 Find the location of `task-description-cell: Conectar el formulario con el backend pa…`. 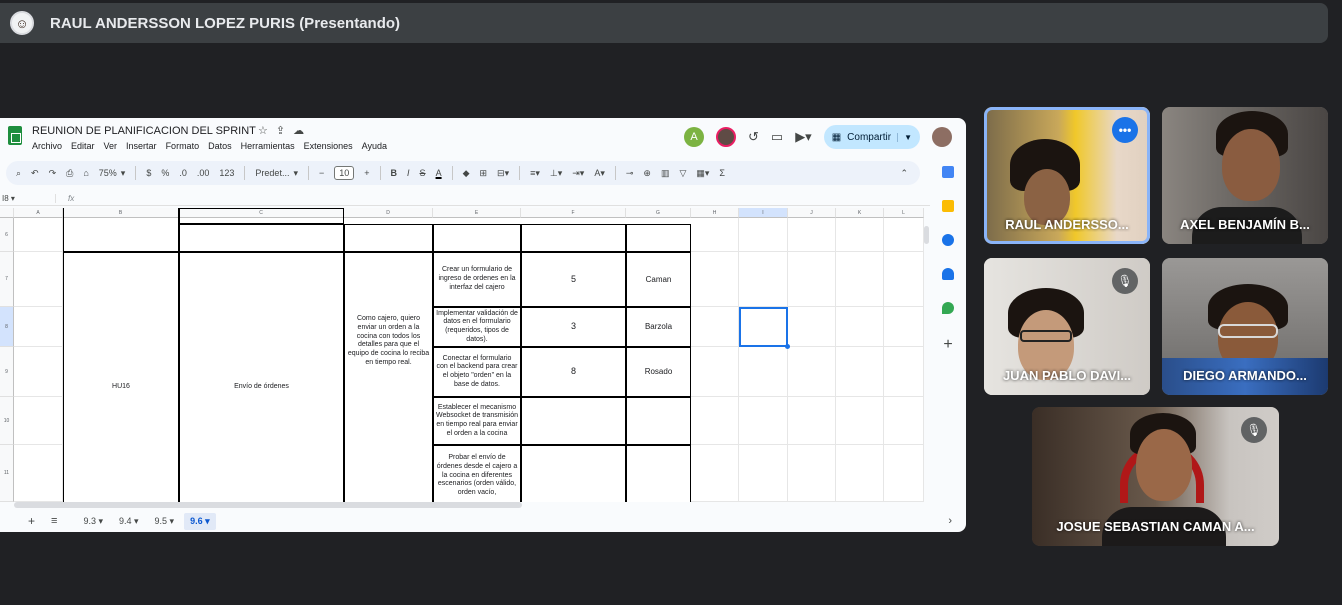

task-description-cell: Conectar el formulario con el backend pa… is located at coordinates (477, 372).